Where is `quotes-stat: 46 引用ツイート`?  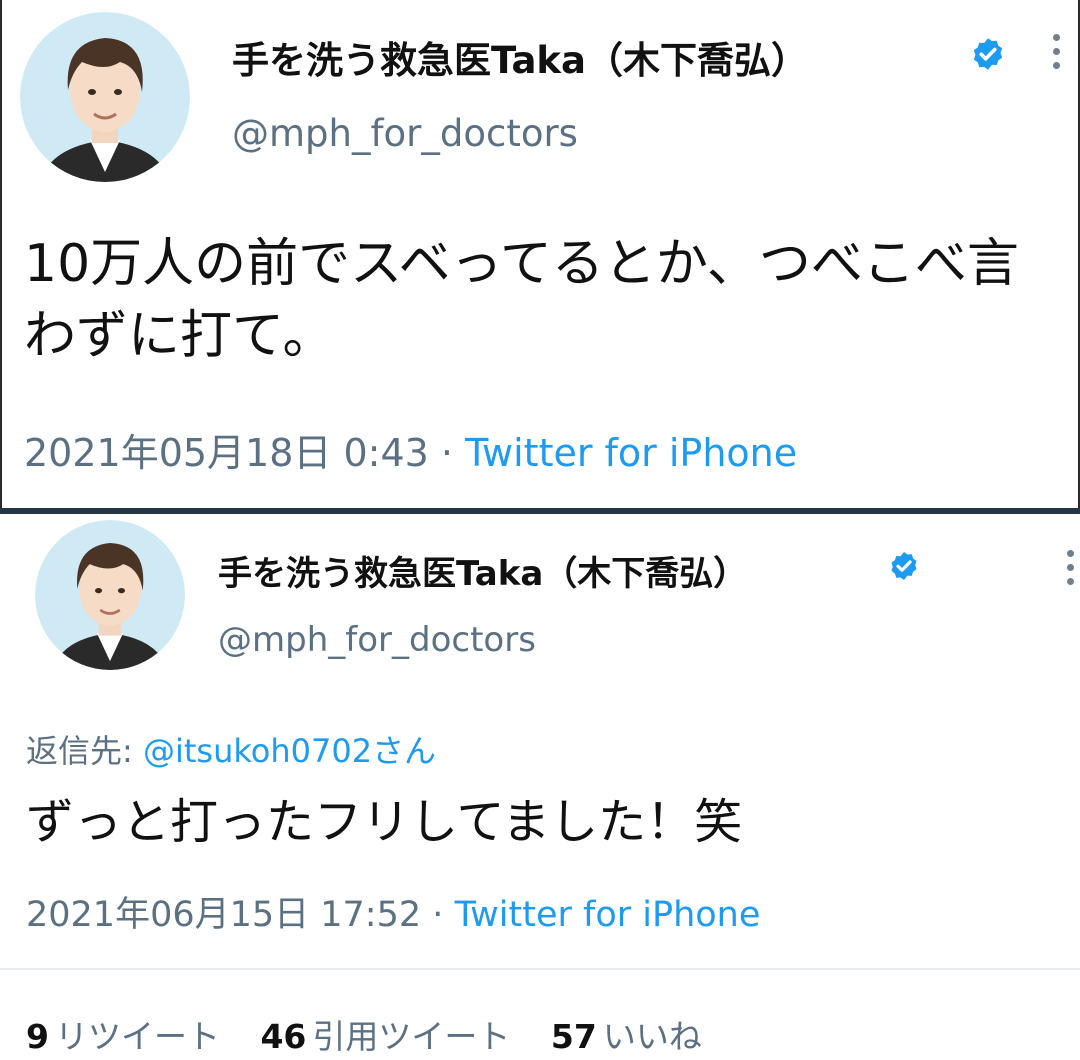 quotes-stat: 46 引用ツイート is located at coordinates (385, 1036).